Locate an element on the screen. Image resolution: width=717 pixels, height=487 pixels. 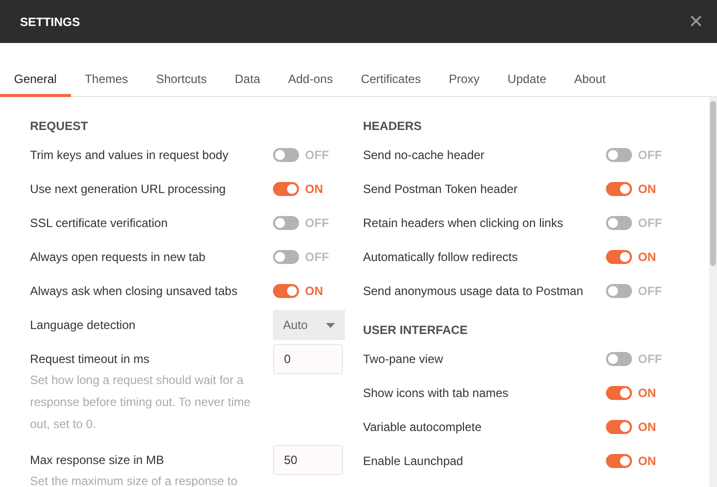
setting-label: Trim keys and values in request body is located at coordinates (130, 155).